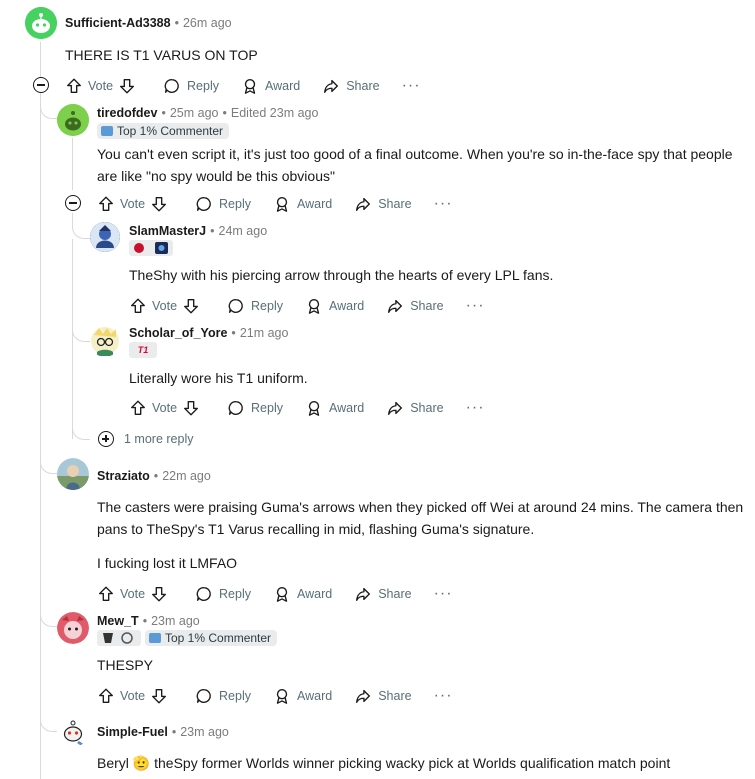  I want to click on timestamp: 22m ago, so click(186, 476).